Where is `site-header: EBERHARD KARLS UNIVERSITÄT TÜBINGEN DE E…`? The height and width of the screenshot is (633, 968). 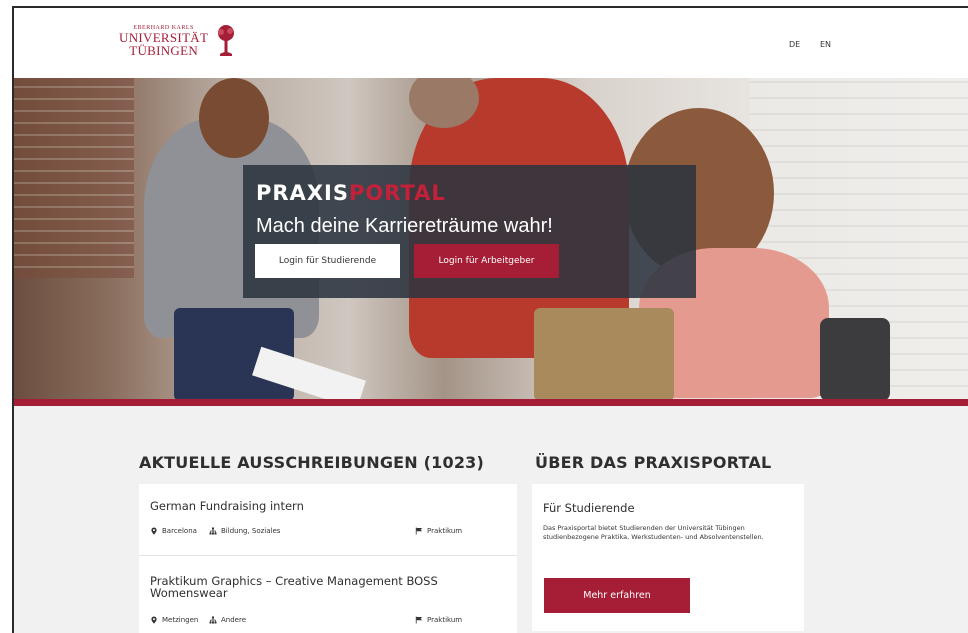
site-header: EBERHARD KARLS UNIVERSITÄT TÜBINGEN DE E… is located at coordinates (491, 43).